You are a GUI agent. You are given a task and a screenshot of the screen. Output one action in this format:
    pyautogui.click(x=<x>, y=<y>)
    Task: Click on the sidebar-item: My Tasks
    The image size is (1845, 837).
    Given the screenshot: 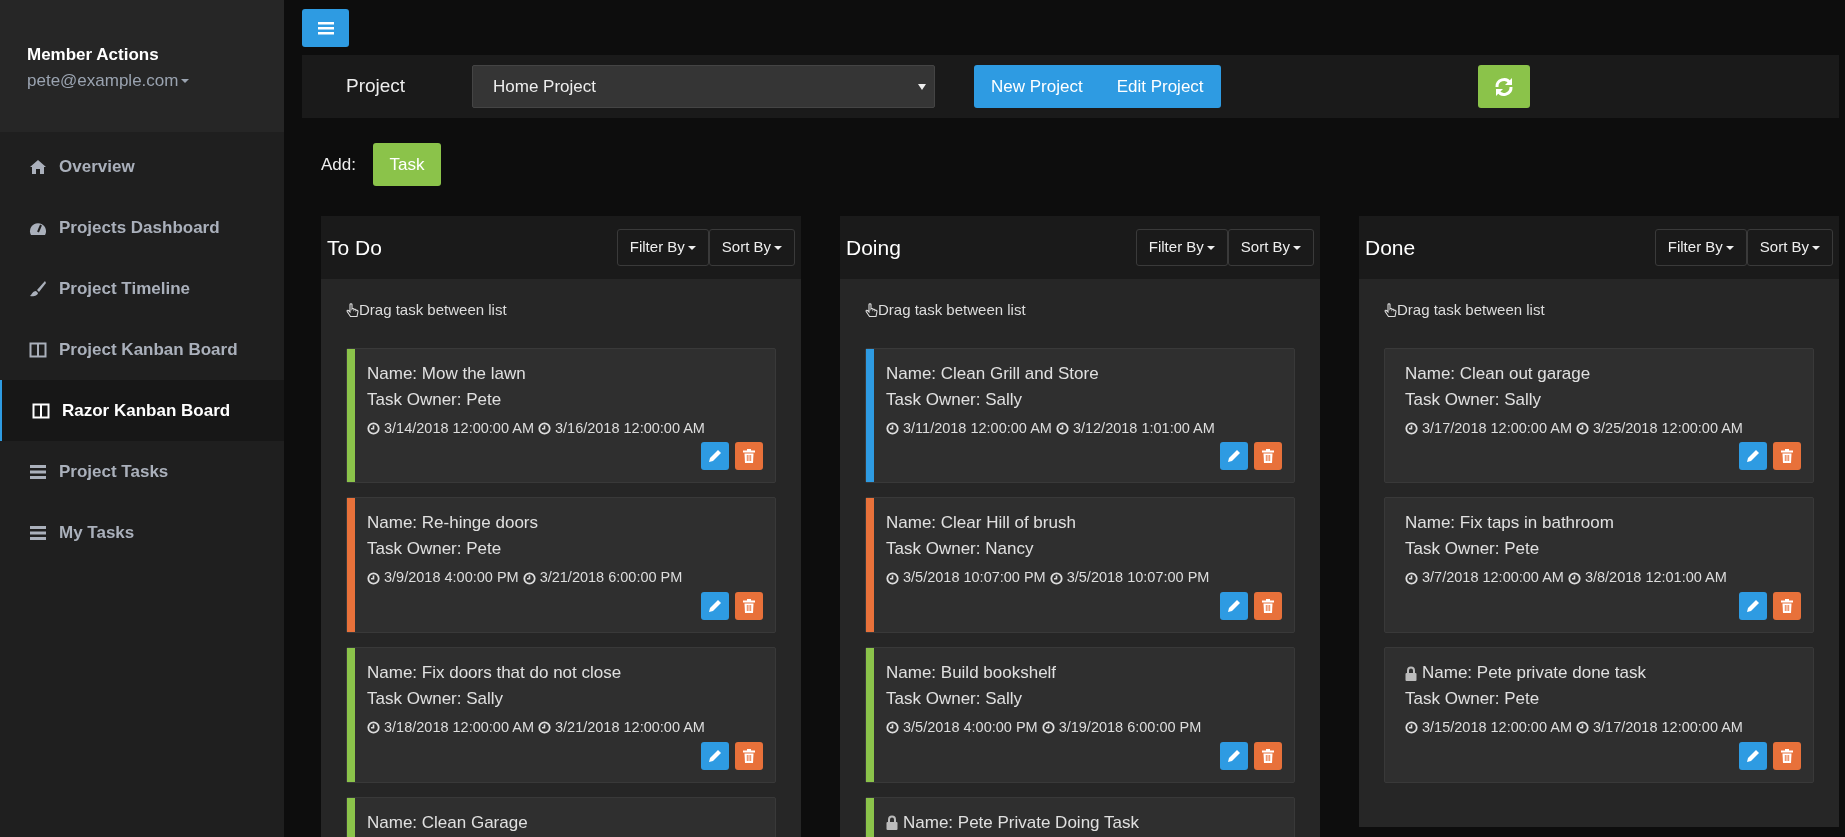 What is the action you would take?
    pyautogui.click(x=142, y=532)
    